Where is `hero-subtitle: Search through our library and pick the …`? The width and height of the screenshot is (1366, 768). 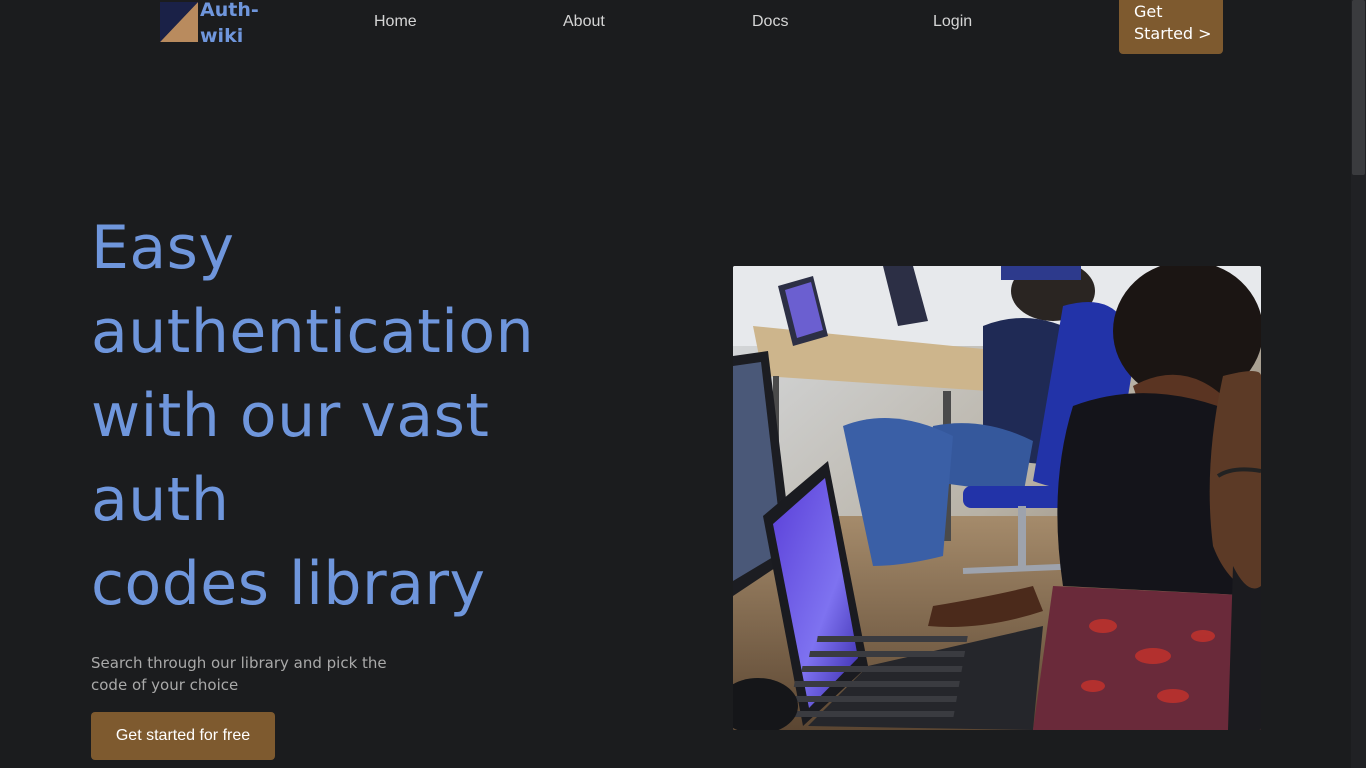
hero-subtitle: Search through our library and pick the … is located at coordinates (239, 674).